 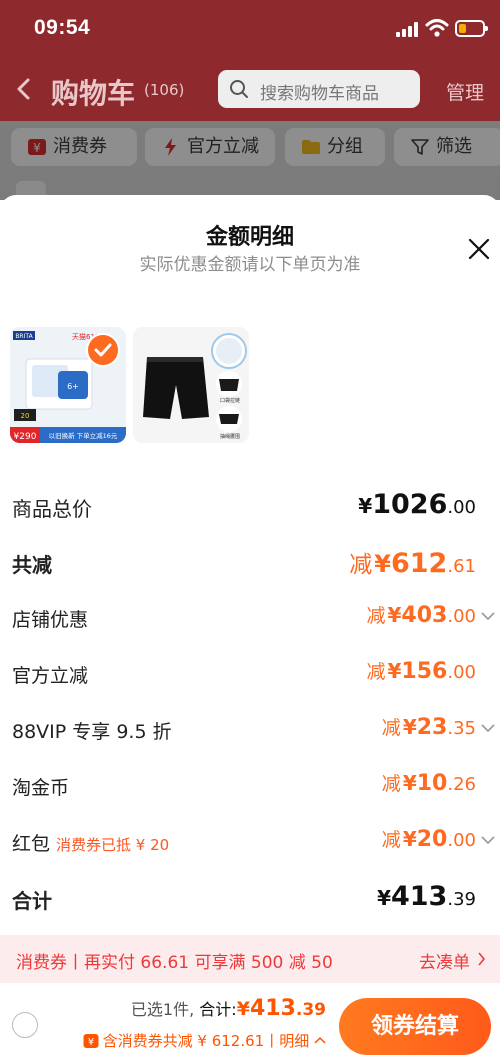 What do you see at coordinates (32, 901) in the screenshot?
I see `row-label: 合计` at bounding box center [32, 901].